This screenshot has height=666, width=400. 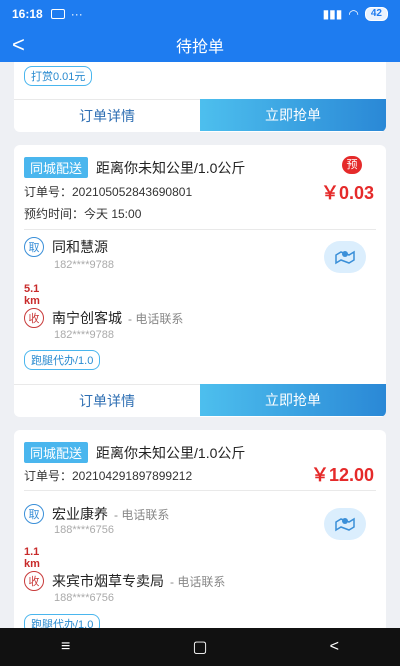 What do you see at coordinates (353, 14) in the screenshot?
I see `wifi-icon: ◠` at bounding box center [353, 14].